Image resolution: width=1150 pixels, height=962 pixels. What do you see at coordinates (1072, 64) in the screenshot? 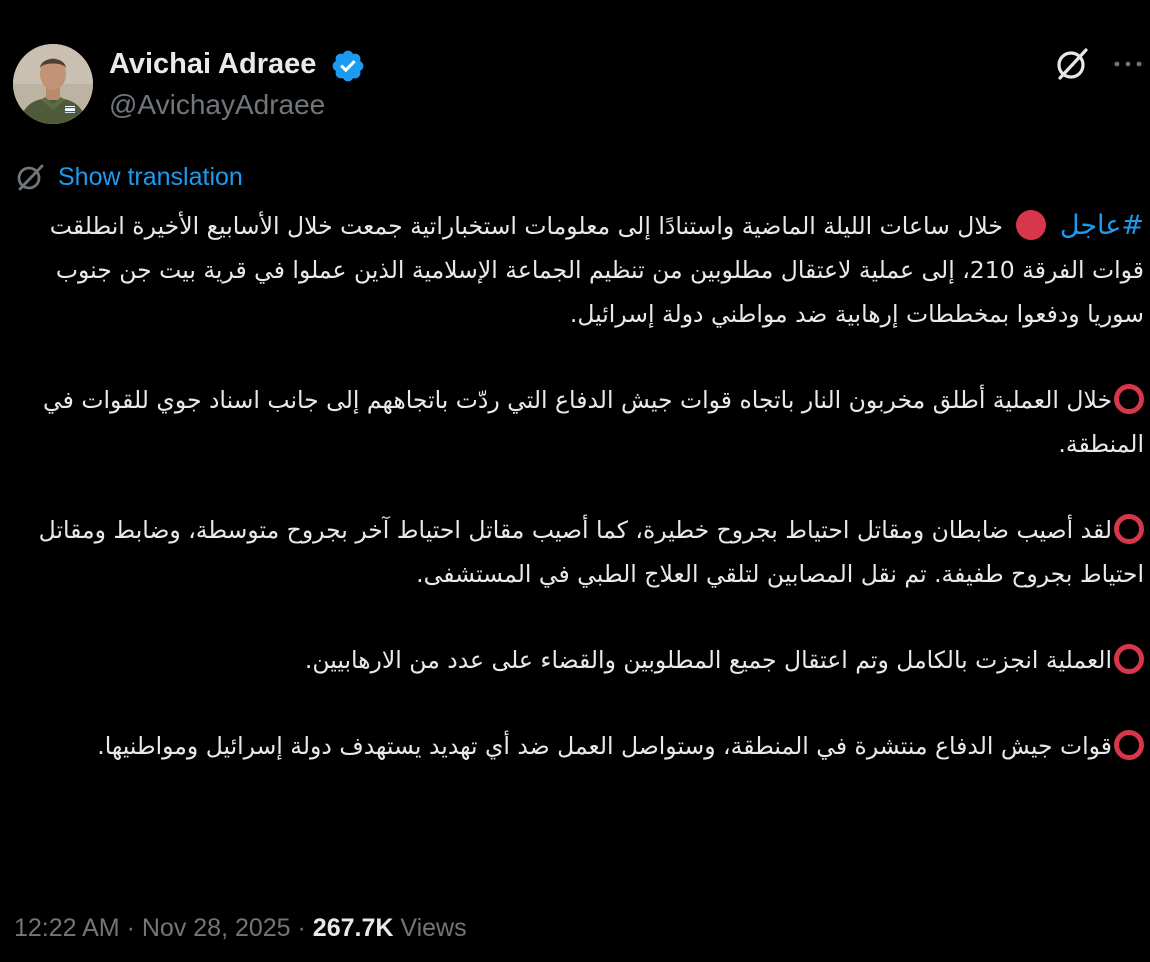
I see `grok-translate-icon` at bounding box center [1072, 64].